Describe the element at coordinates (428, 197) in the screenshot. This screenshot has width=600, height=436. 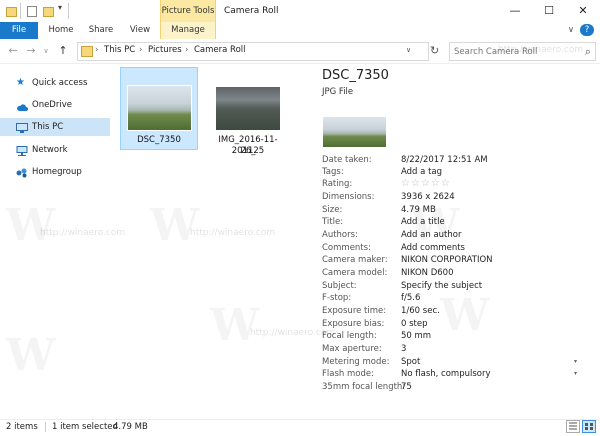
I see `property-value: 3936 x 2624` at that location.